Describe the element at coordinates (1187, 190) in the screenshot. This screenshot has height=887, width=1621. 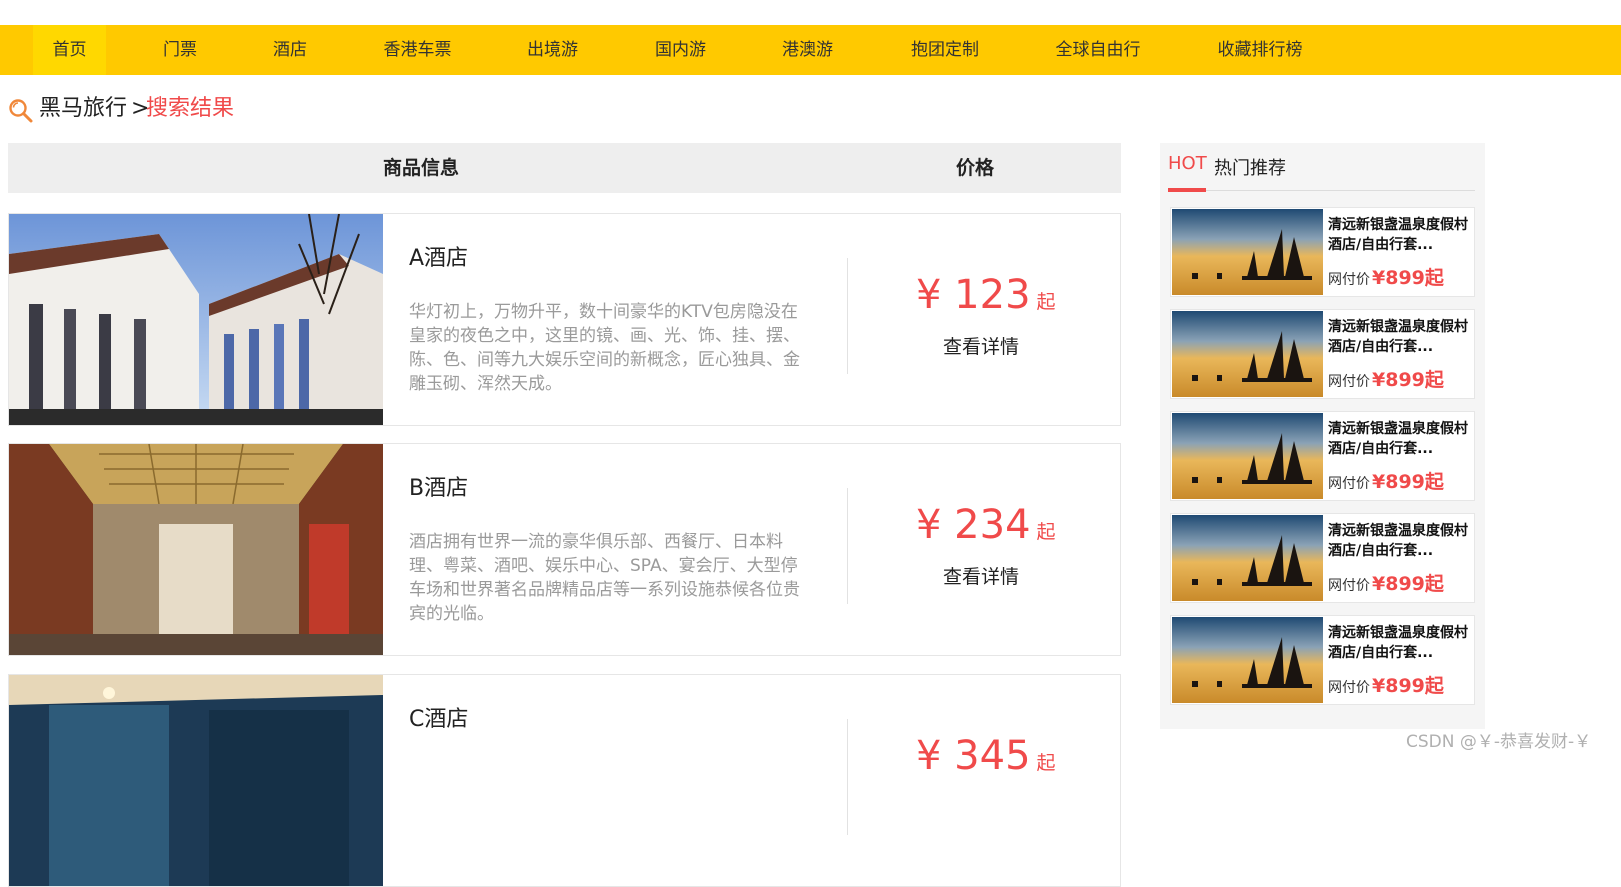
I see `sidebar-title-underline` at that location.